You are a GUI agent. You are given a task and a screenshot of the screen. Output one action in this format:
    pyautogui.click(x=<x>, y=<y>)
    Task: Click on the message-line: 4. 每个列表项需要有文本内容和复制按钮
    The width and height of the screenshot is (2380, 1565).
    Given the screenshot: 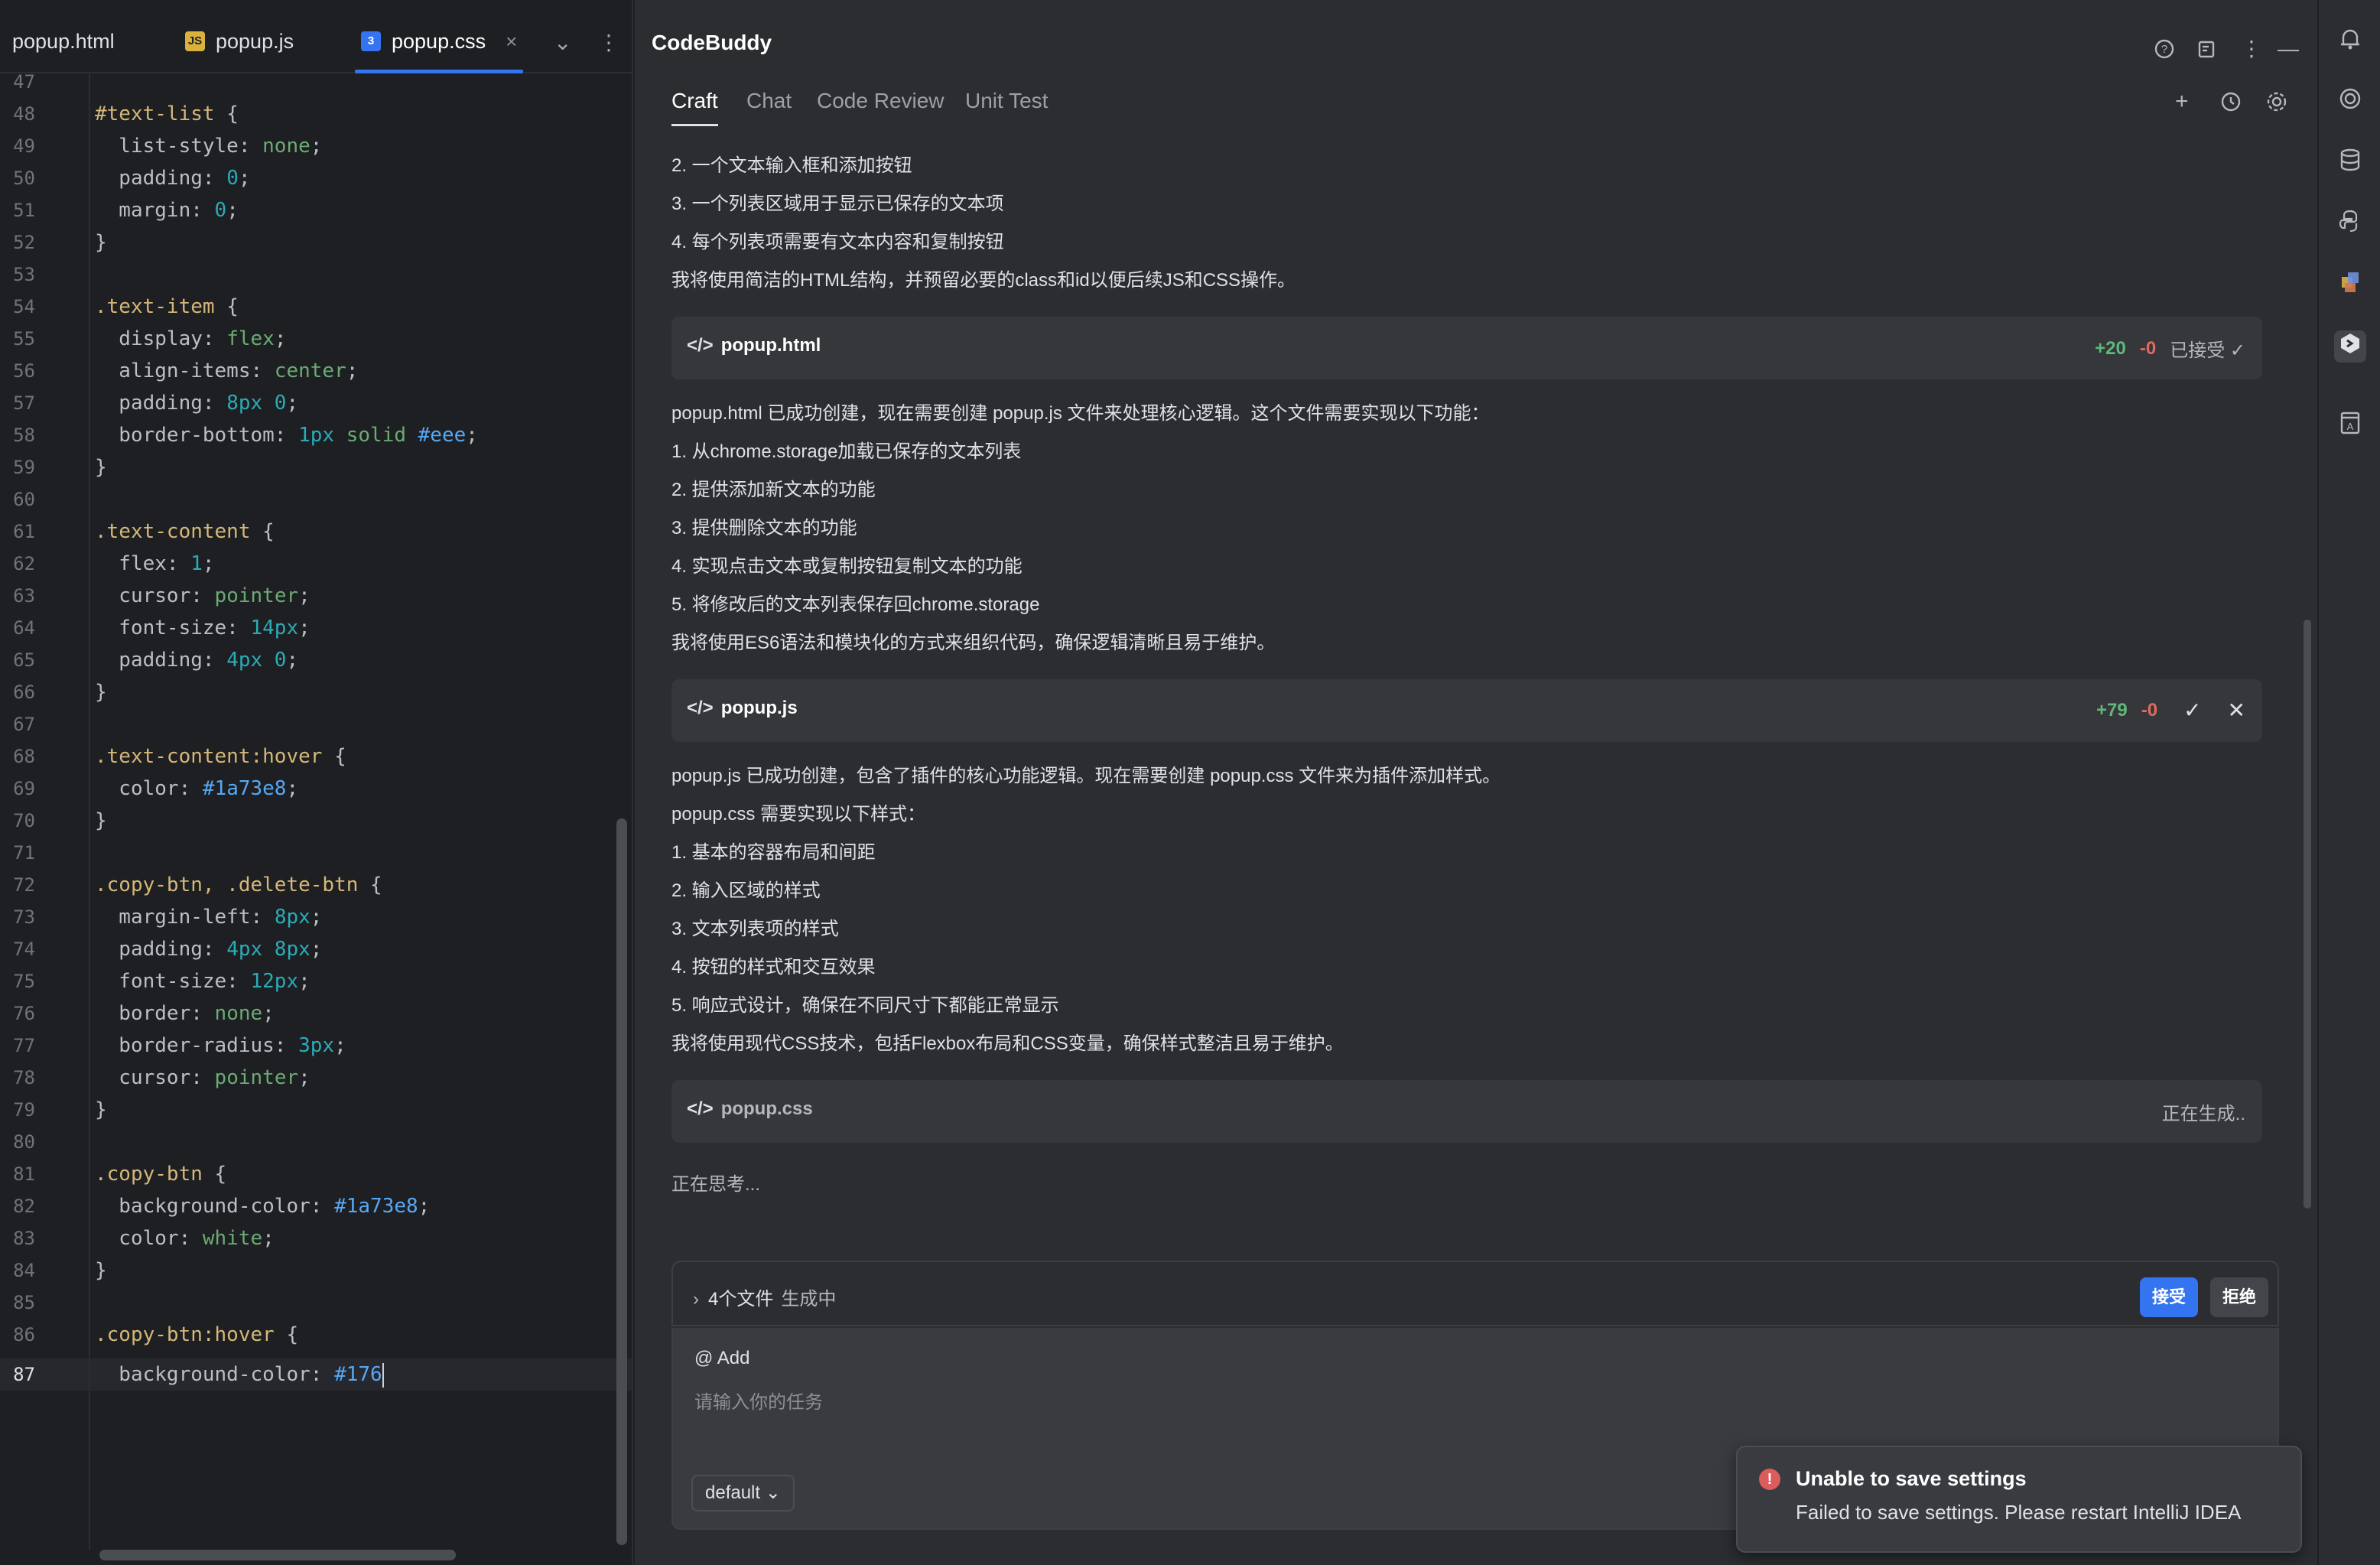 What is the action you would take?
    pyautogui.click(x=837, y=242)
    